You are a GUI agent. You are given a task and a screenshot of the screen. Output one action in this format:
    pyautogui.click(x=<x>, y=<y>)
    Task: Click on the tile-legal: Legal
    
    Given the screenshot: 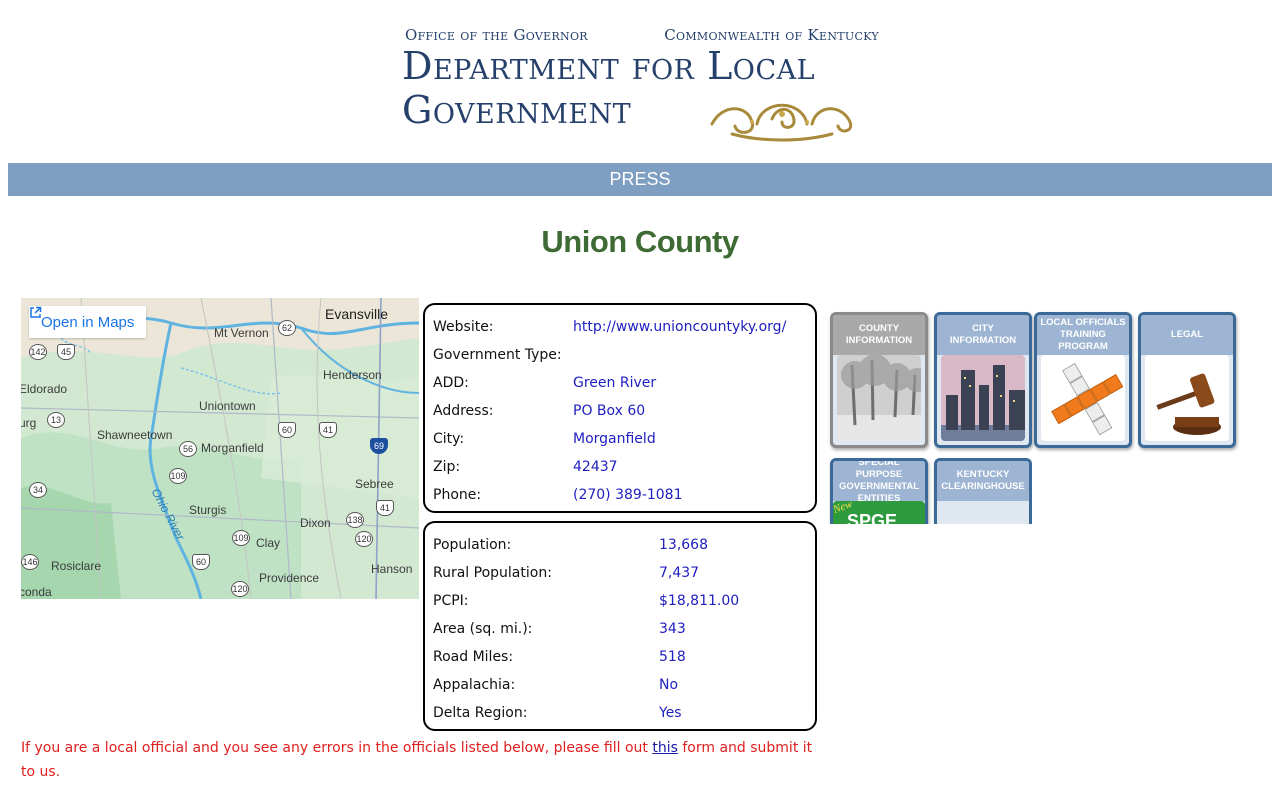 What is the action you would take?
    pyautogui.click(x=1187, y=380)
    